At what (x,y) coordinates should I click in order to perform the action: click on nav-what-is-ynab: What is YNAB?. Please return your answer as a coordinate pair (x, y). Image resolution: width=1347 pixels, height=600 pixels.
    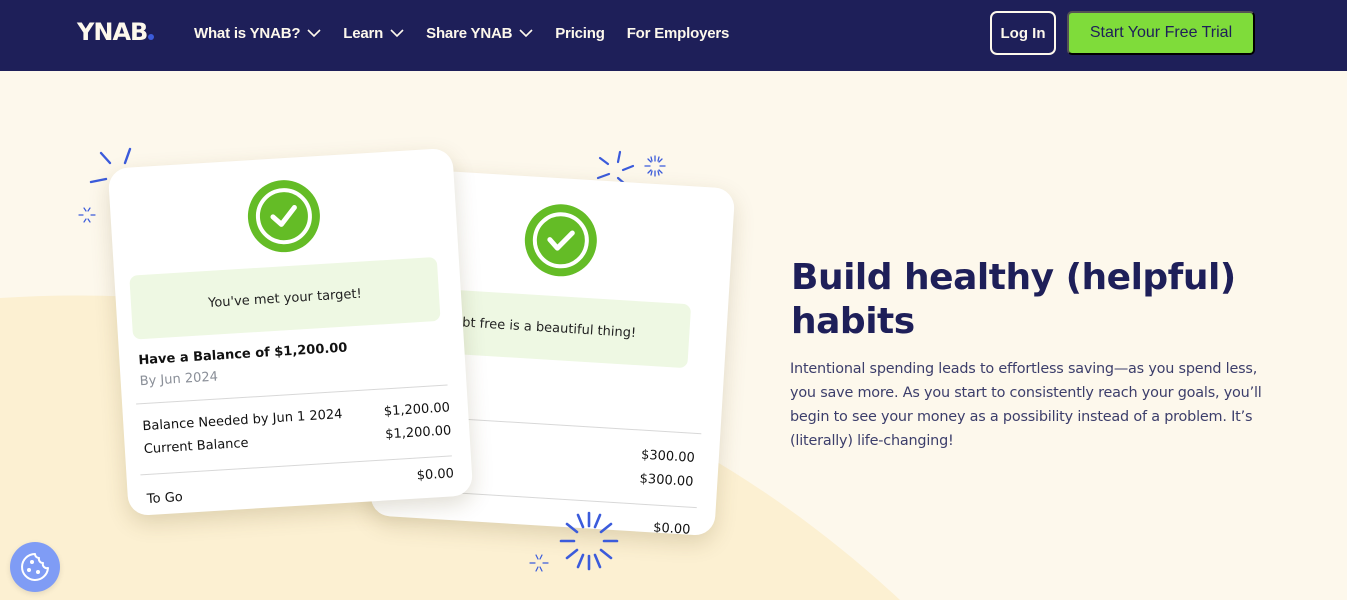
    Looking at the image, I should click on (257, 33).